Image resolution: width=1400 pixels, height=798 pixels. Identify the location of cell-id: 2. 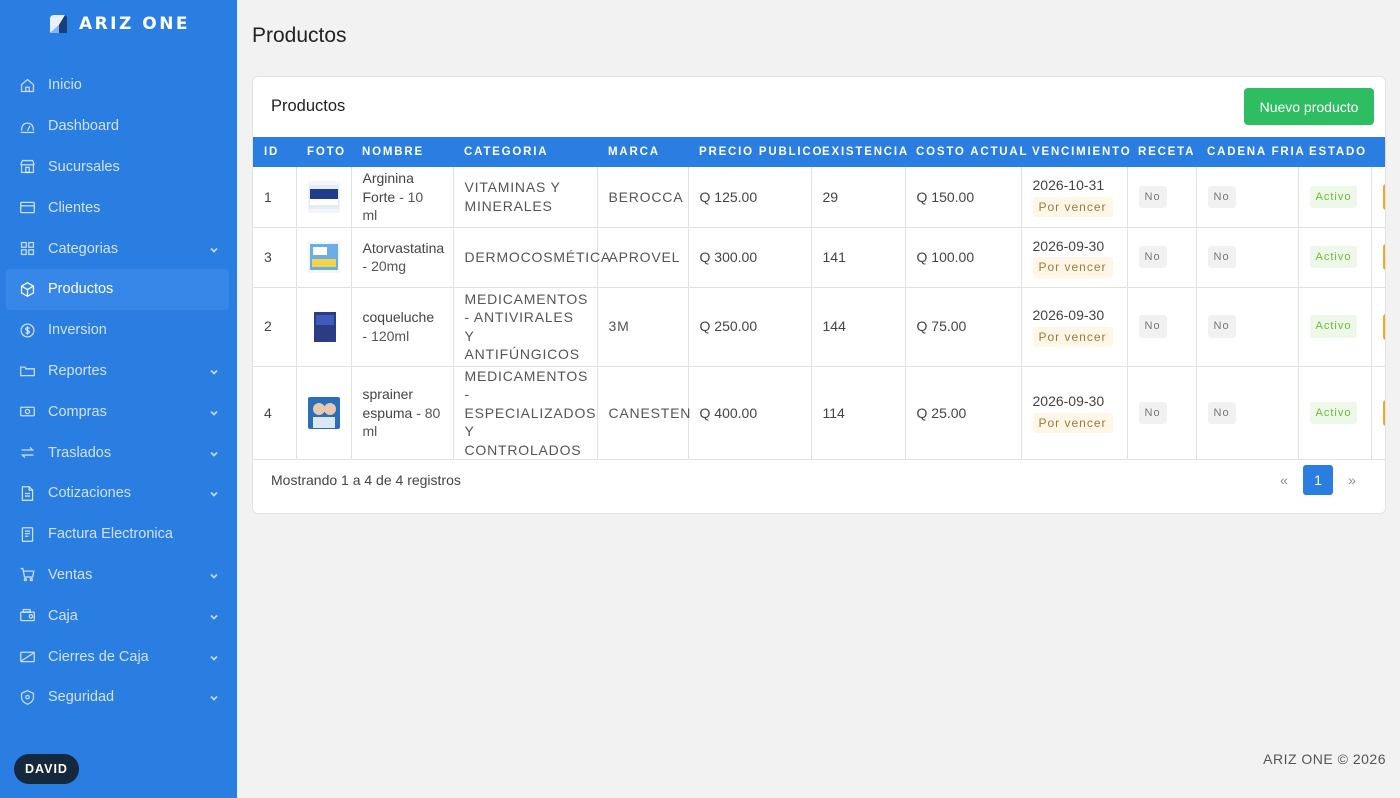
(275, 327).